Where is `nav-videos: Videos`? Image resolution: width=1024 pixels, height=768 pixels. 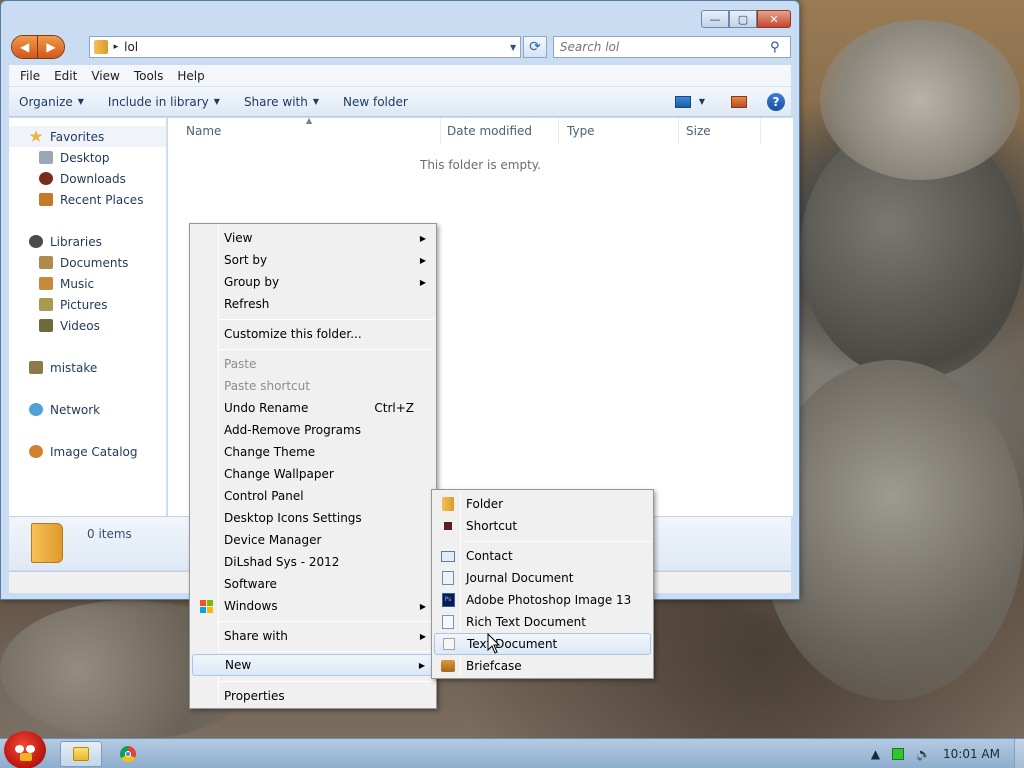
nav-videos: Videos is located at coordinates (87, 325).